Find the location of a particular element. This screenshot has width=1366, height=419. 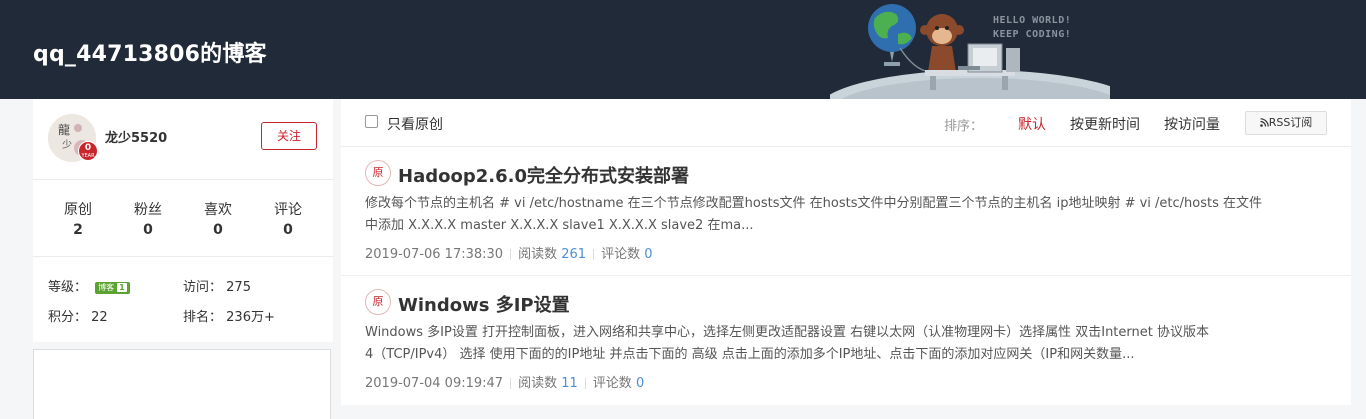

stat-original: 原创 2 is located at coordinates (78, 218).